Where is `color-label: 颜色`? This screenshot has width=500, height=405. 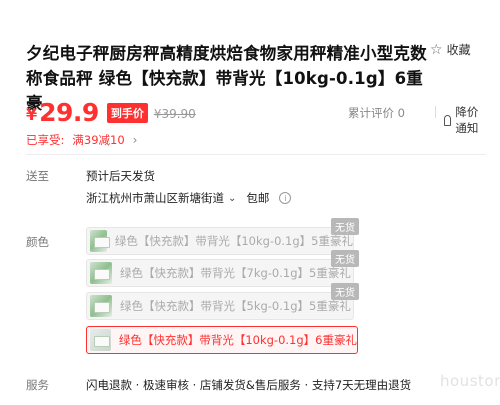
color-label: 颜色 is located at coordinates (37, 242).